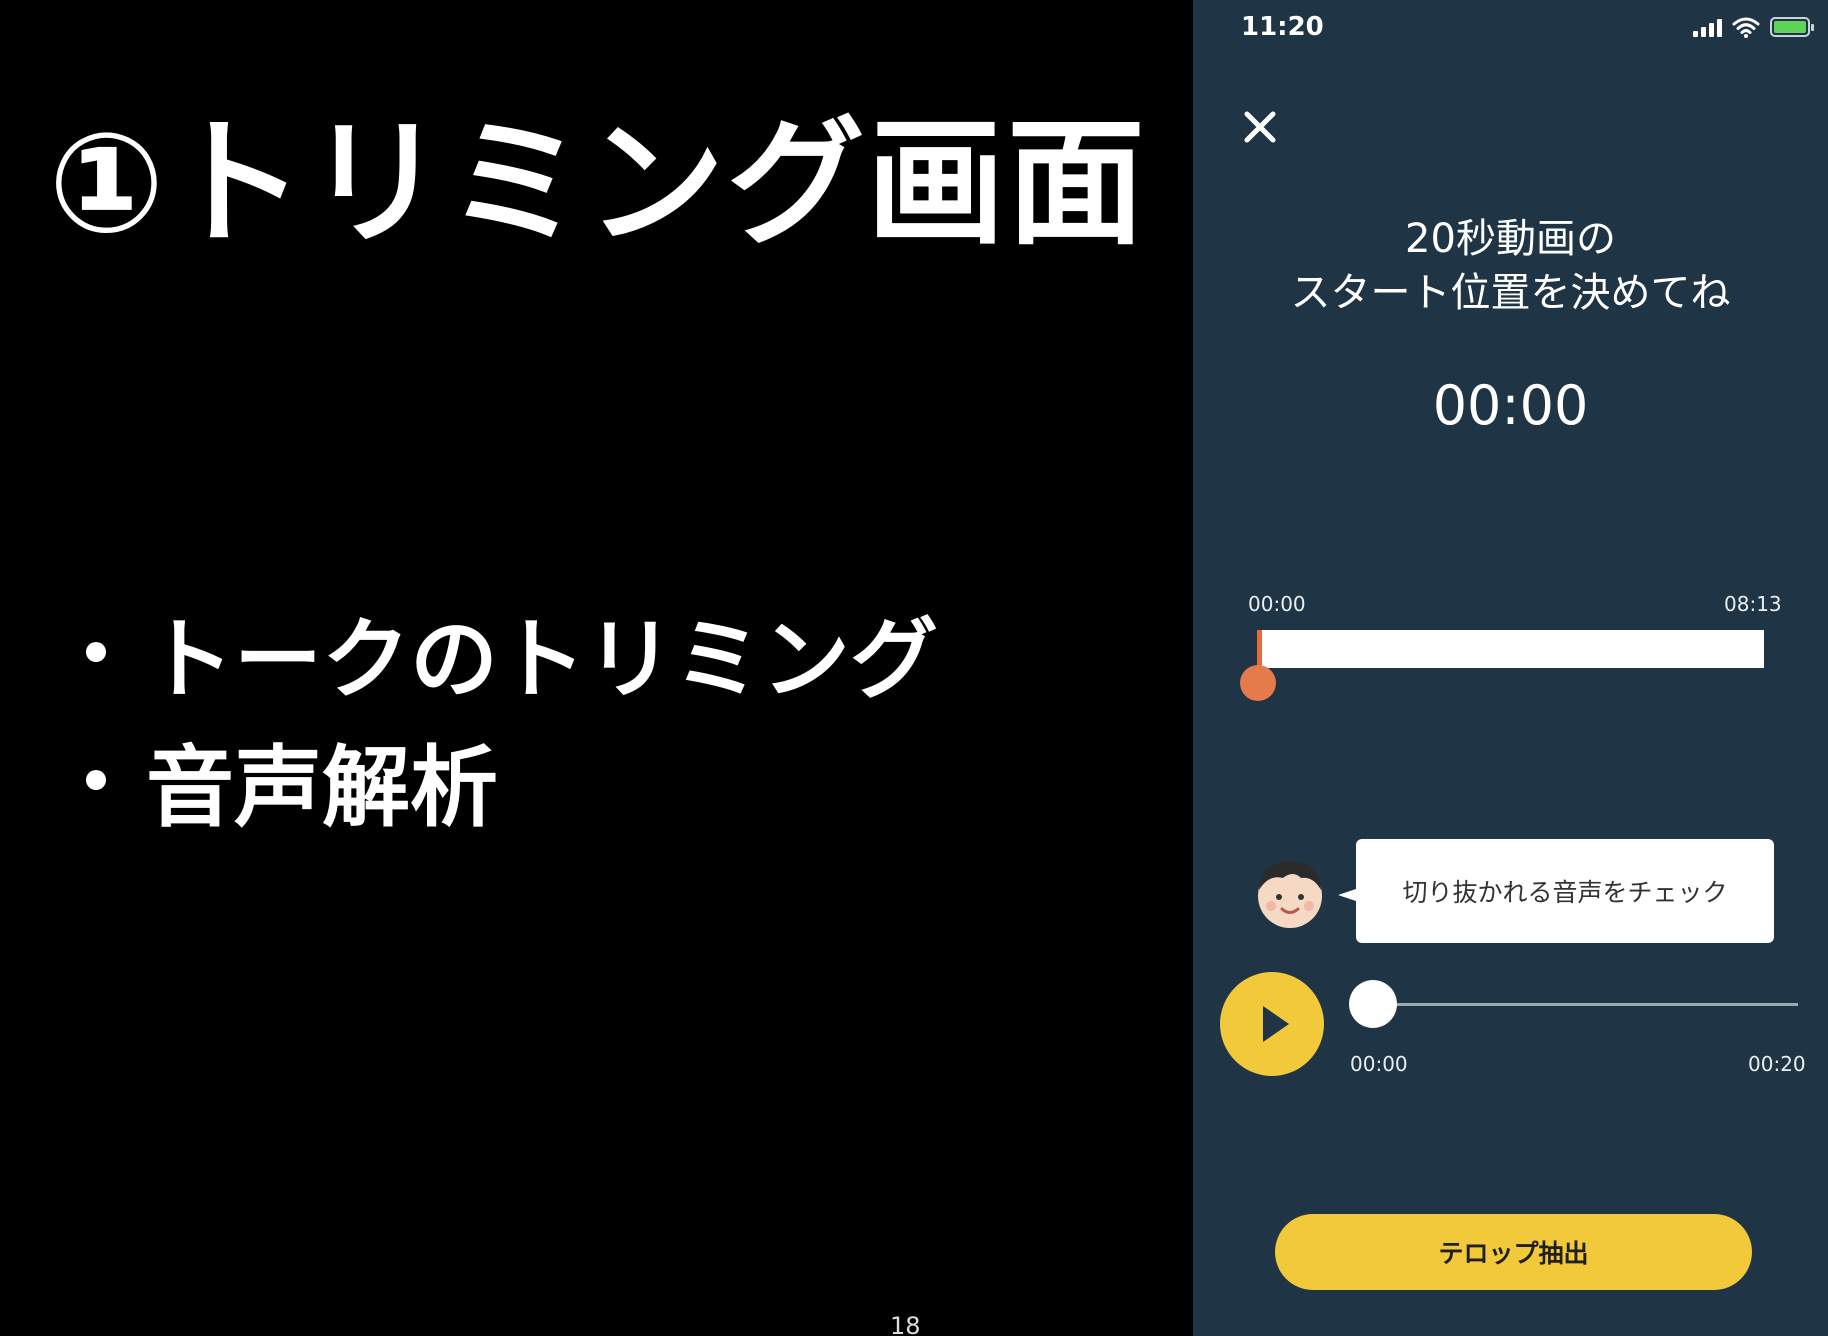 This screenshot has width=1828, height=1336. Describe the element at coordinates (1585, 1004) in the screenshot. I see `preview-slider-track` at that location.